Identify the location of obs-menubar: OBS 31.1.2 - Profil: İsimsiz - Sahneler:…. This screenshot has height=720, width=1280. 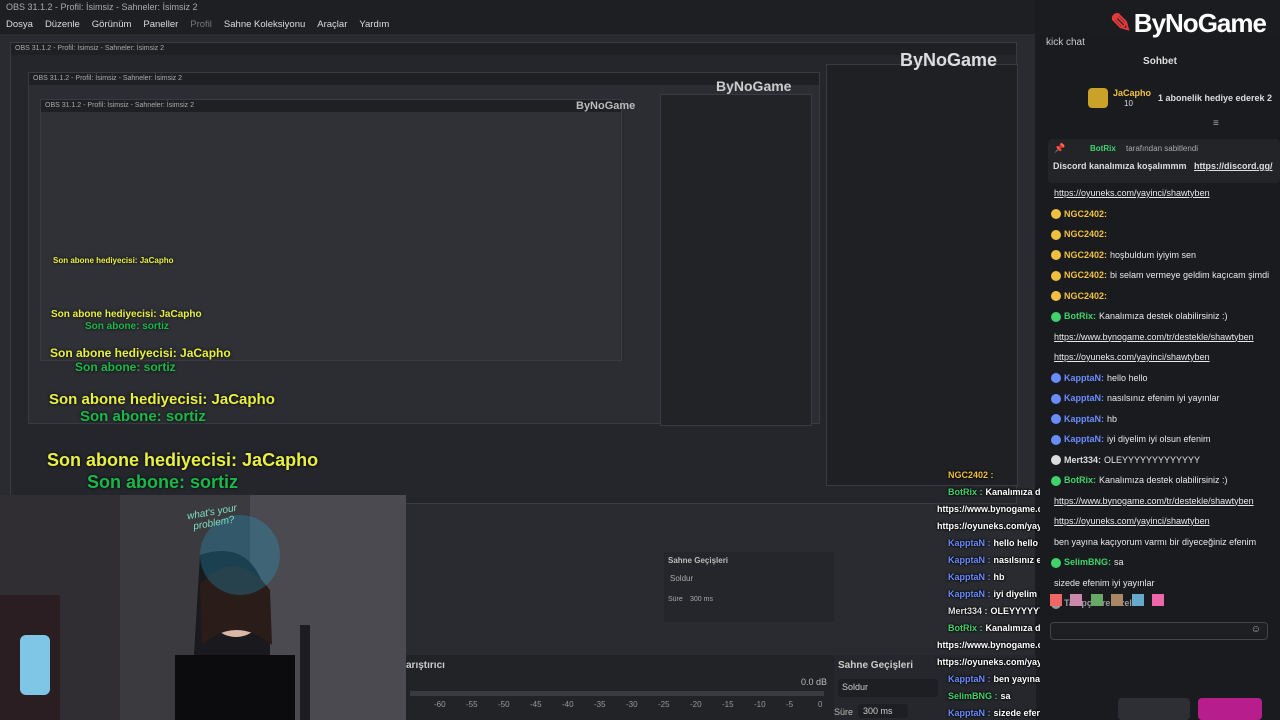
(517, 17).